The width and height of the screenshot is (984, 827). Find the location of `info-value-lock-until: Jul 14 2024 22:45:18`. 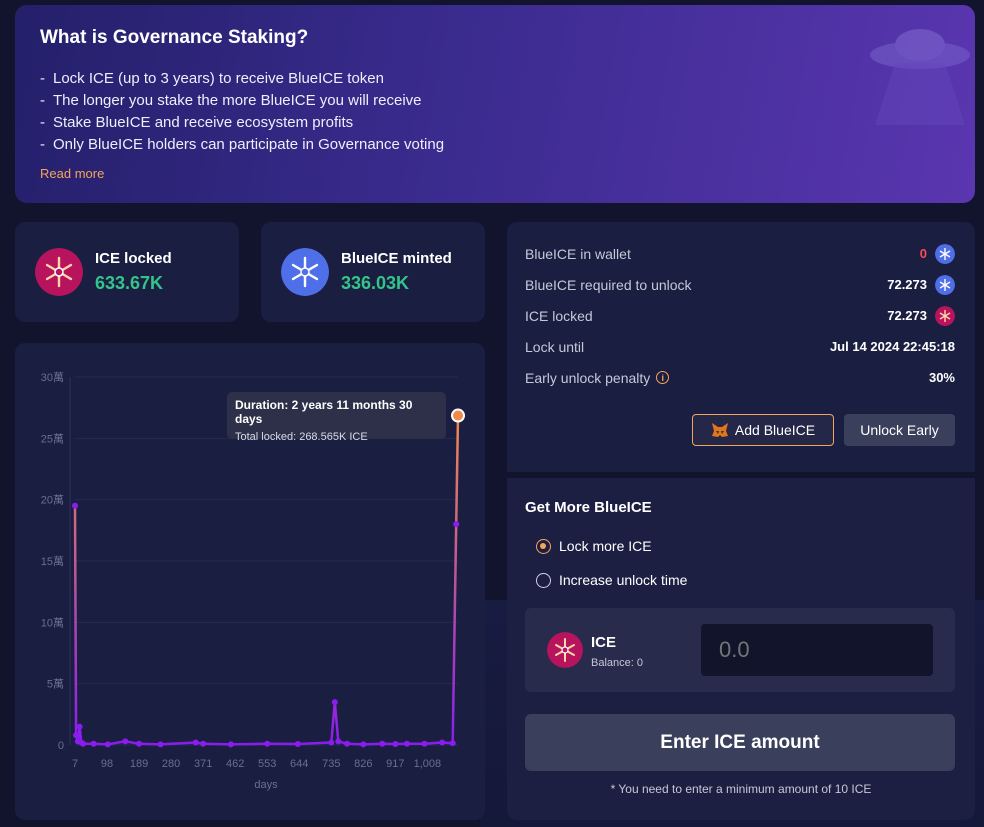

info-value-lock-until: Jul 14 2024 22:45:18 is located at coordinates (892, 346).